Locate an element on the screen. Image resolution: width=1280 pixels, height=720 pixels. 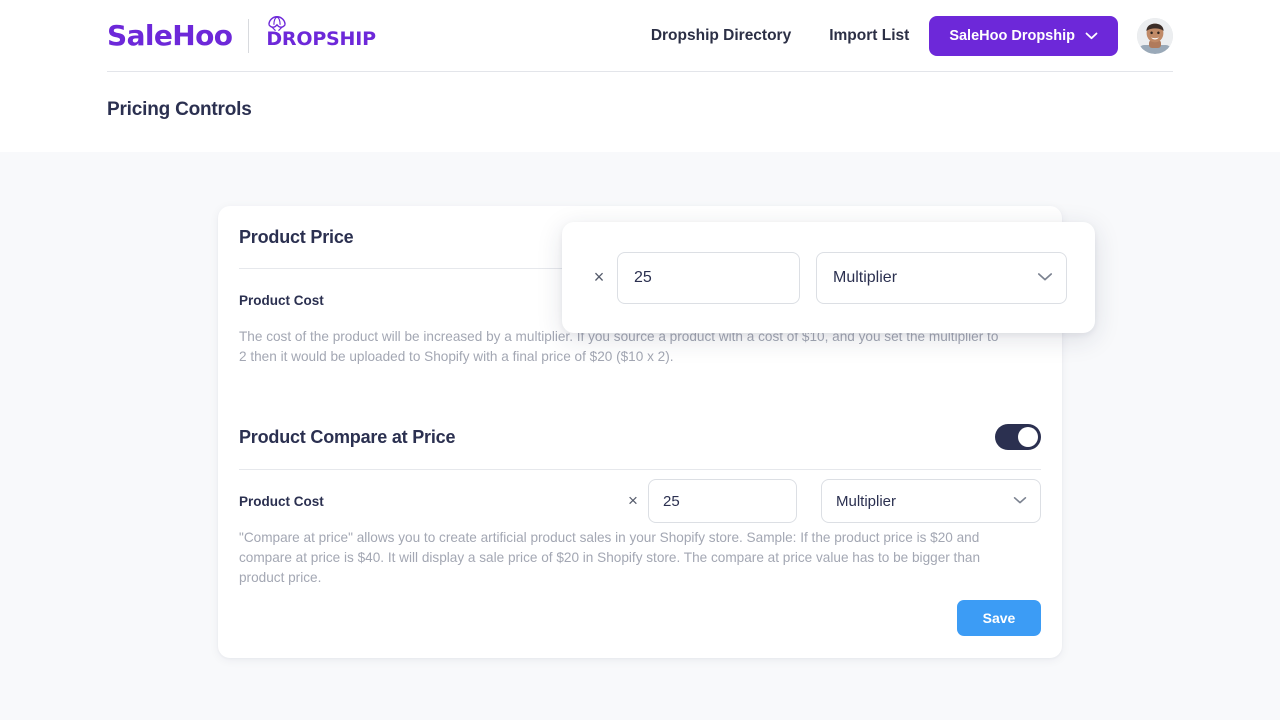
account-menu-button: SaleHoo Dropship is located at coordinates (1023, 35).